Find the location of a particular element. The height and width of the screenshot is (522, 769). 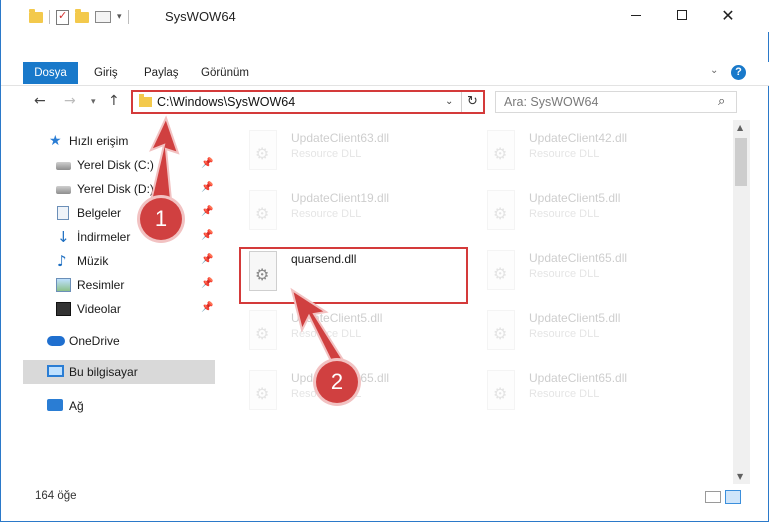

back-arrow-icon: ← is located at coordinates (40, 101).